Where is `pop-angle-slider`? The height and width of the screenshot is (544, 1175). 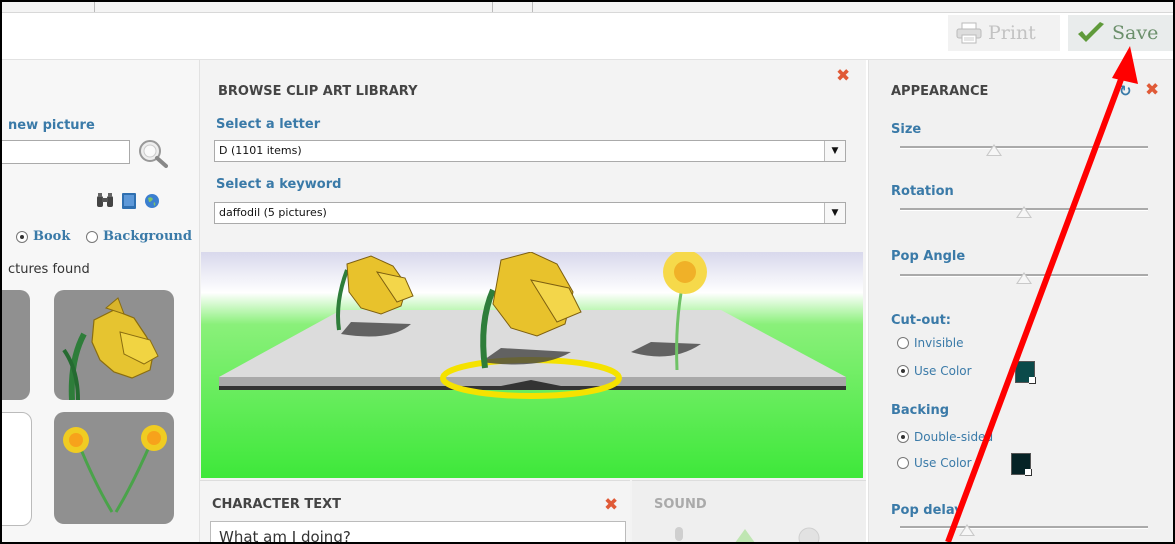
pop-angle-slider is located at coordinates (1024, 275).